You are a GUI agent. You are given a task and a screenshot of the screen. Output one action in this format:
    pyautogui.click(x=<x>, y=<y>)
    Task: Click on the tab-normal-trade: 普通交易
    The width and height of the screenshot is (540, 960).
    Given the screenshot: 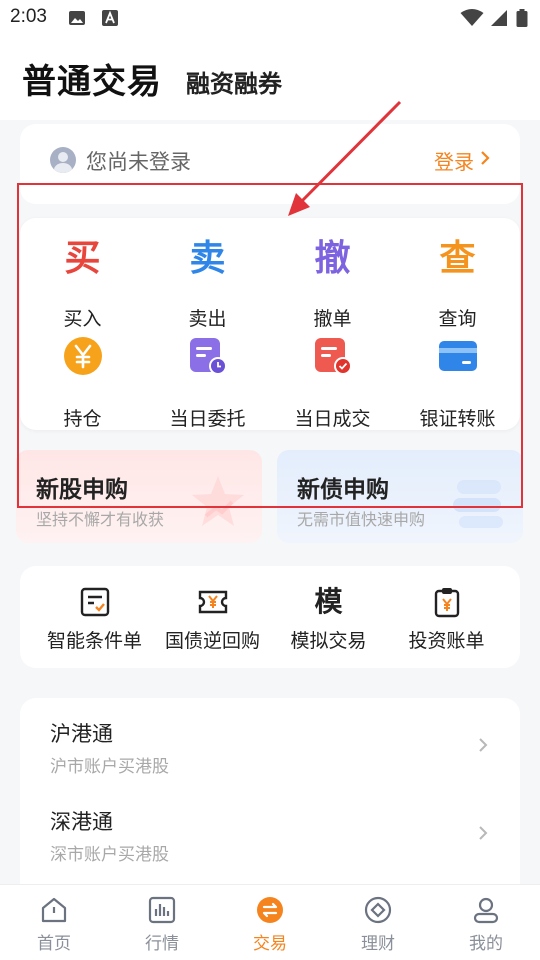 What is the action you would take?
    pyautogui.click(x=92, y=78)
    